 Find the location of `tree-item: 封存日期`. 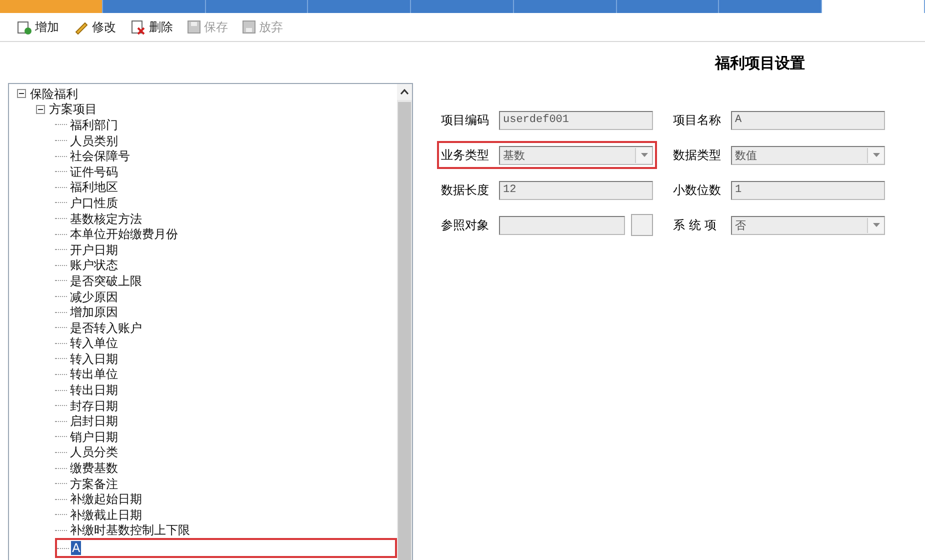

tree-item: 封存日期 is located at coordinates (94, 405).